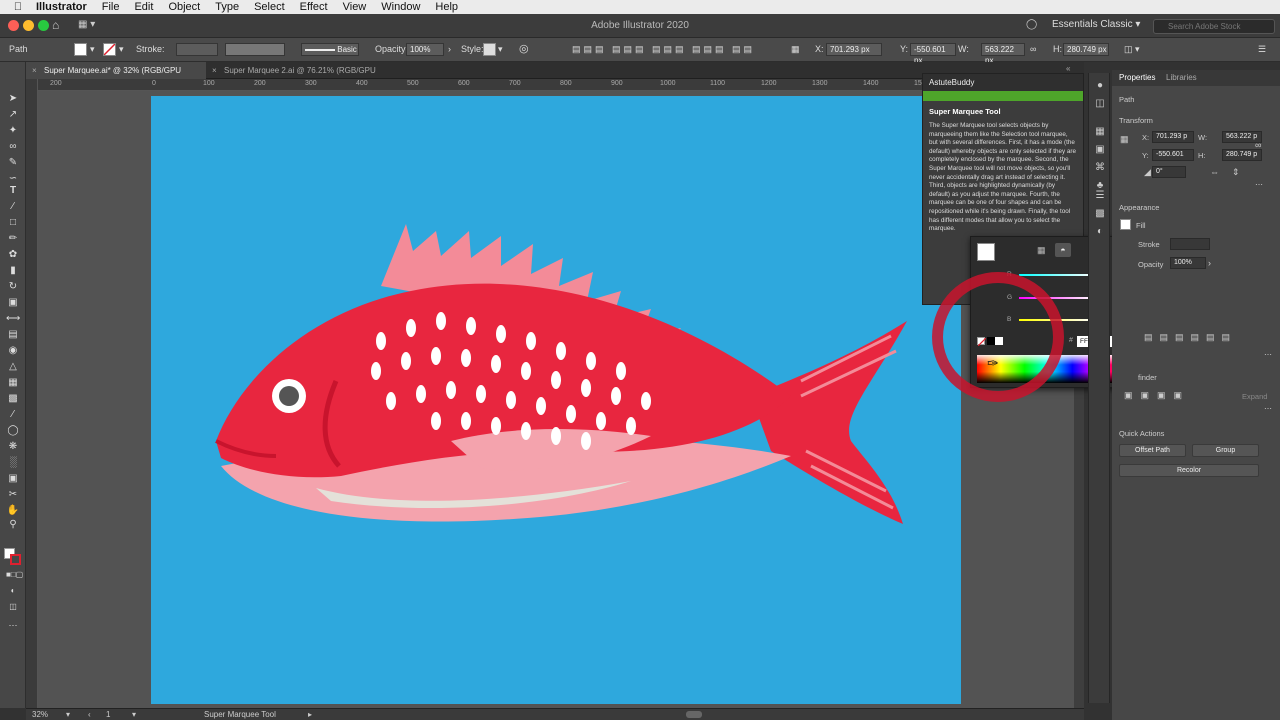  What do you see at coordinates (109, 49) in the screenshot?
I see `stroke-none-swatch` at bounding box center [109, 49].